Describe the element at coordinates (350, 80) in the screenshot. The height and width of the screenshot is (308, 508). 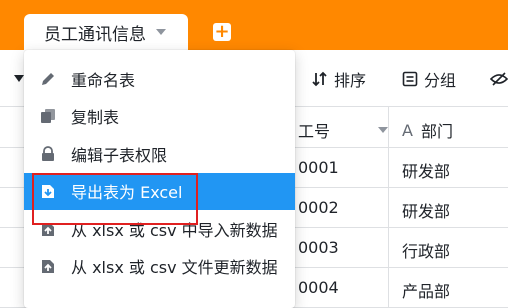
I see `sort-label: 排序` at that location.